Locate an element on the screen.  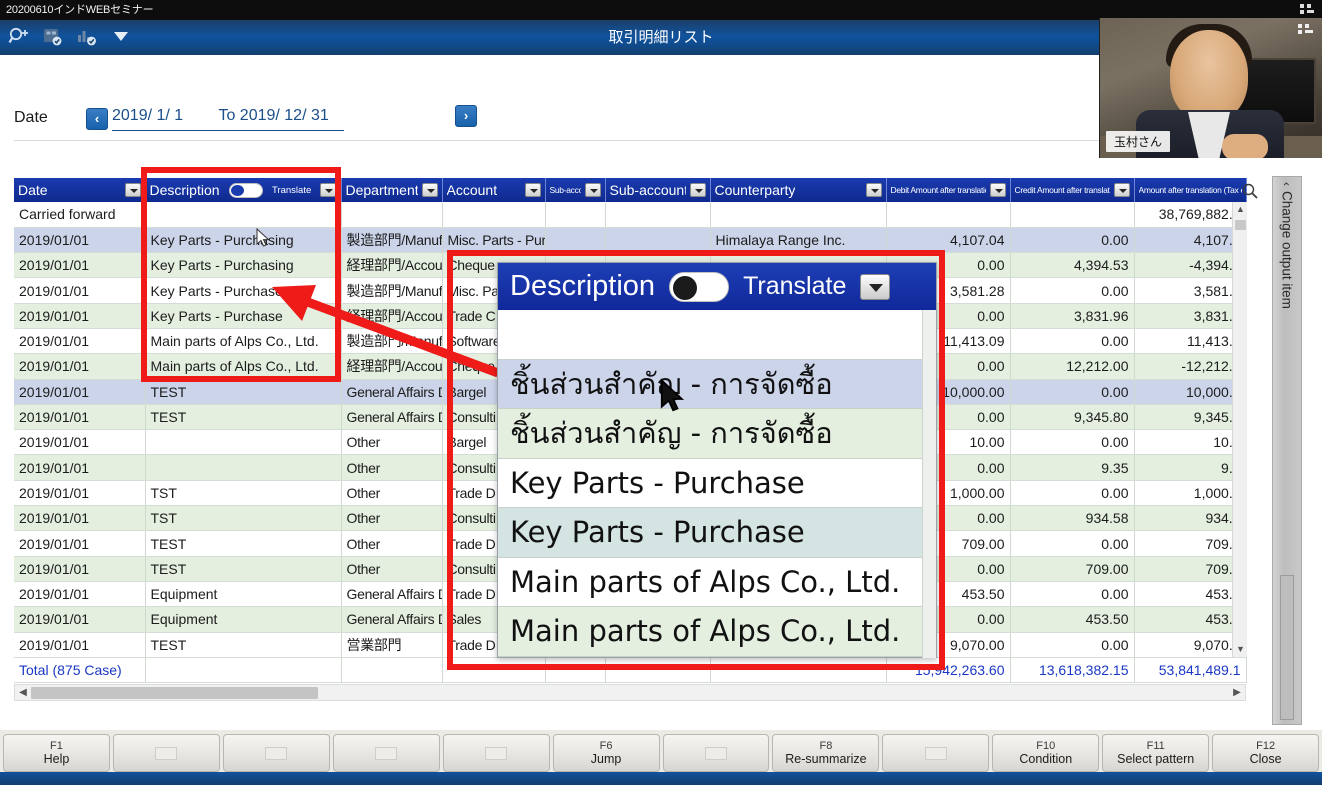
column-header-department: Department is located at coordinates (392, 190).